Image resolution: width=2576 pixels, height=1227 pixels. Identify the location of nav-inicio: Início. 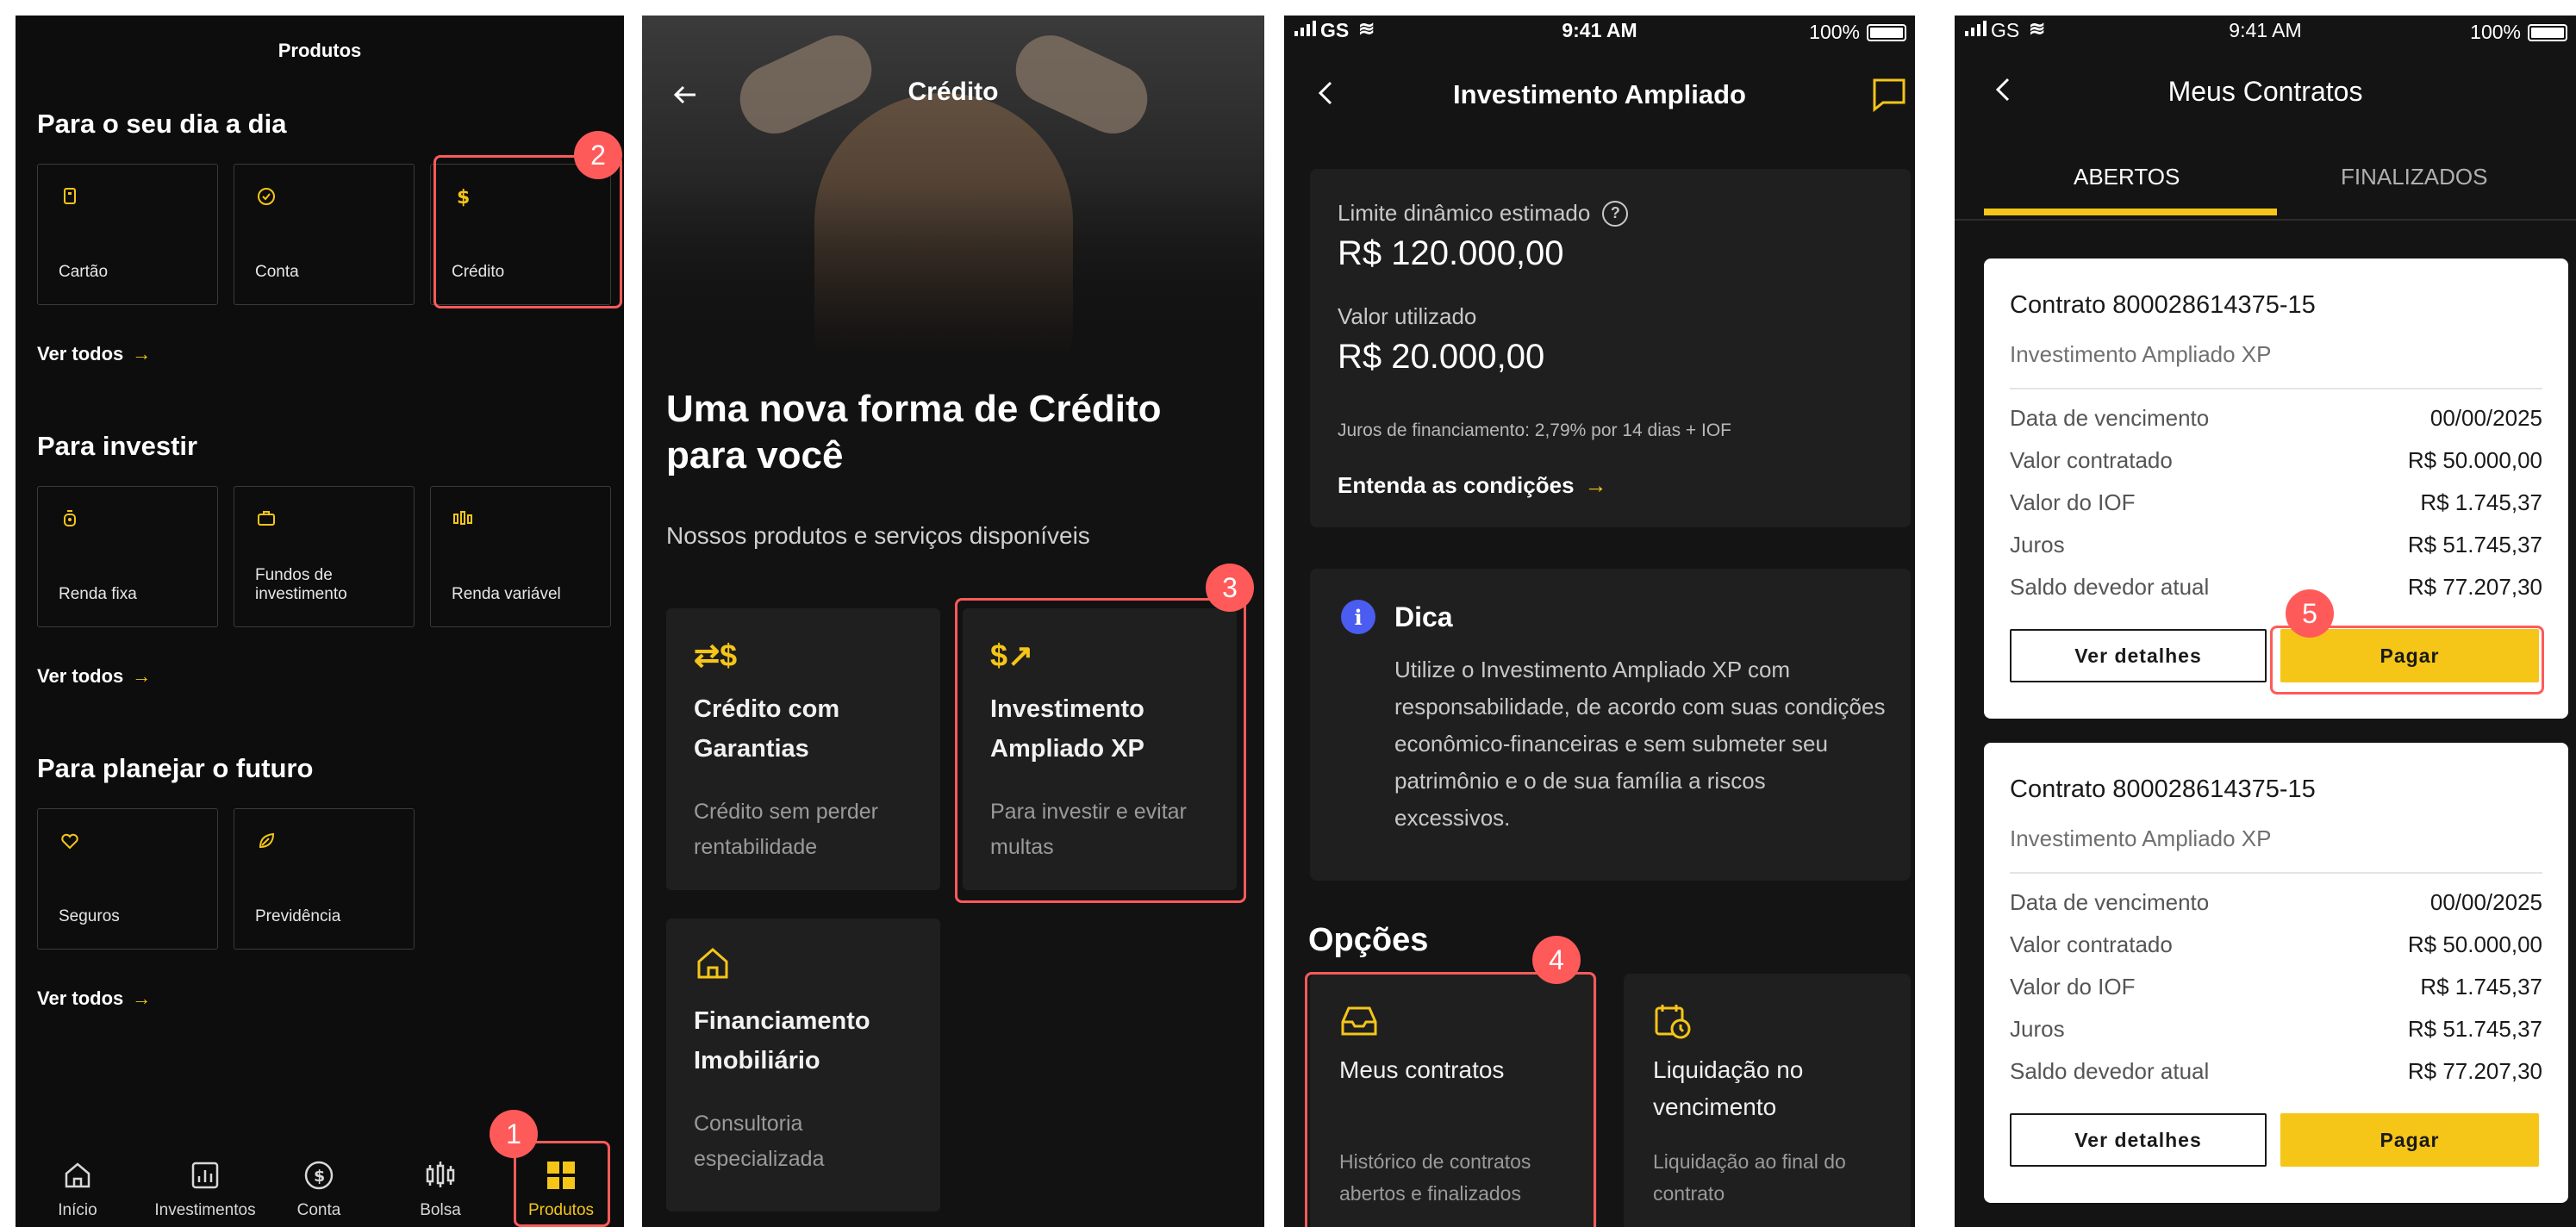
(78, 1189).